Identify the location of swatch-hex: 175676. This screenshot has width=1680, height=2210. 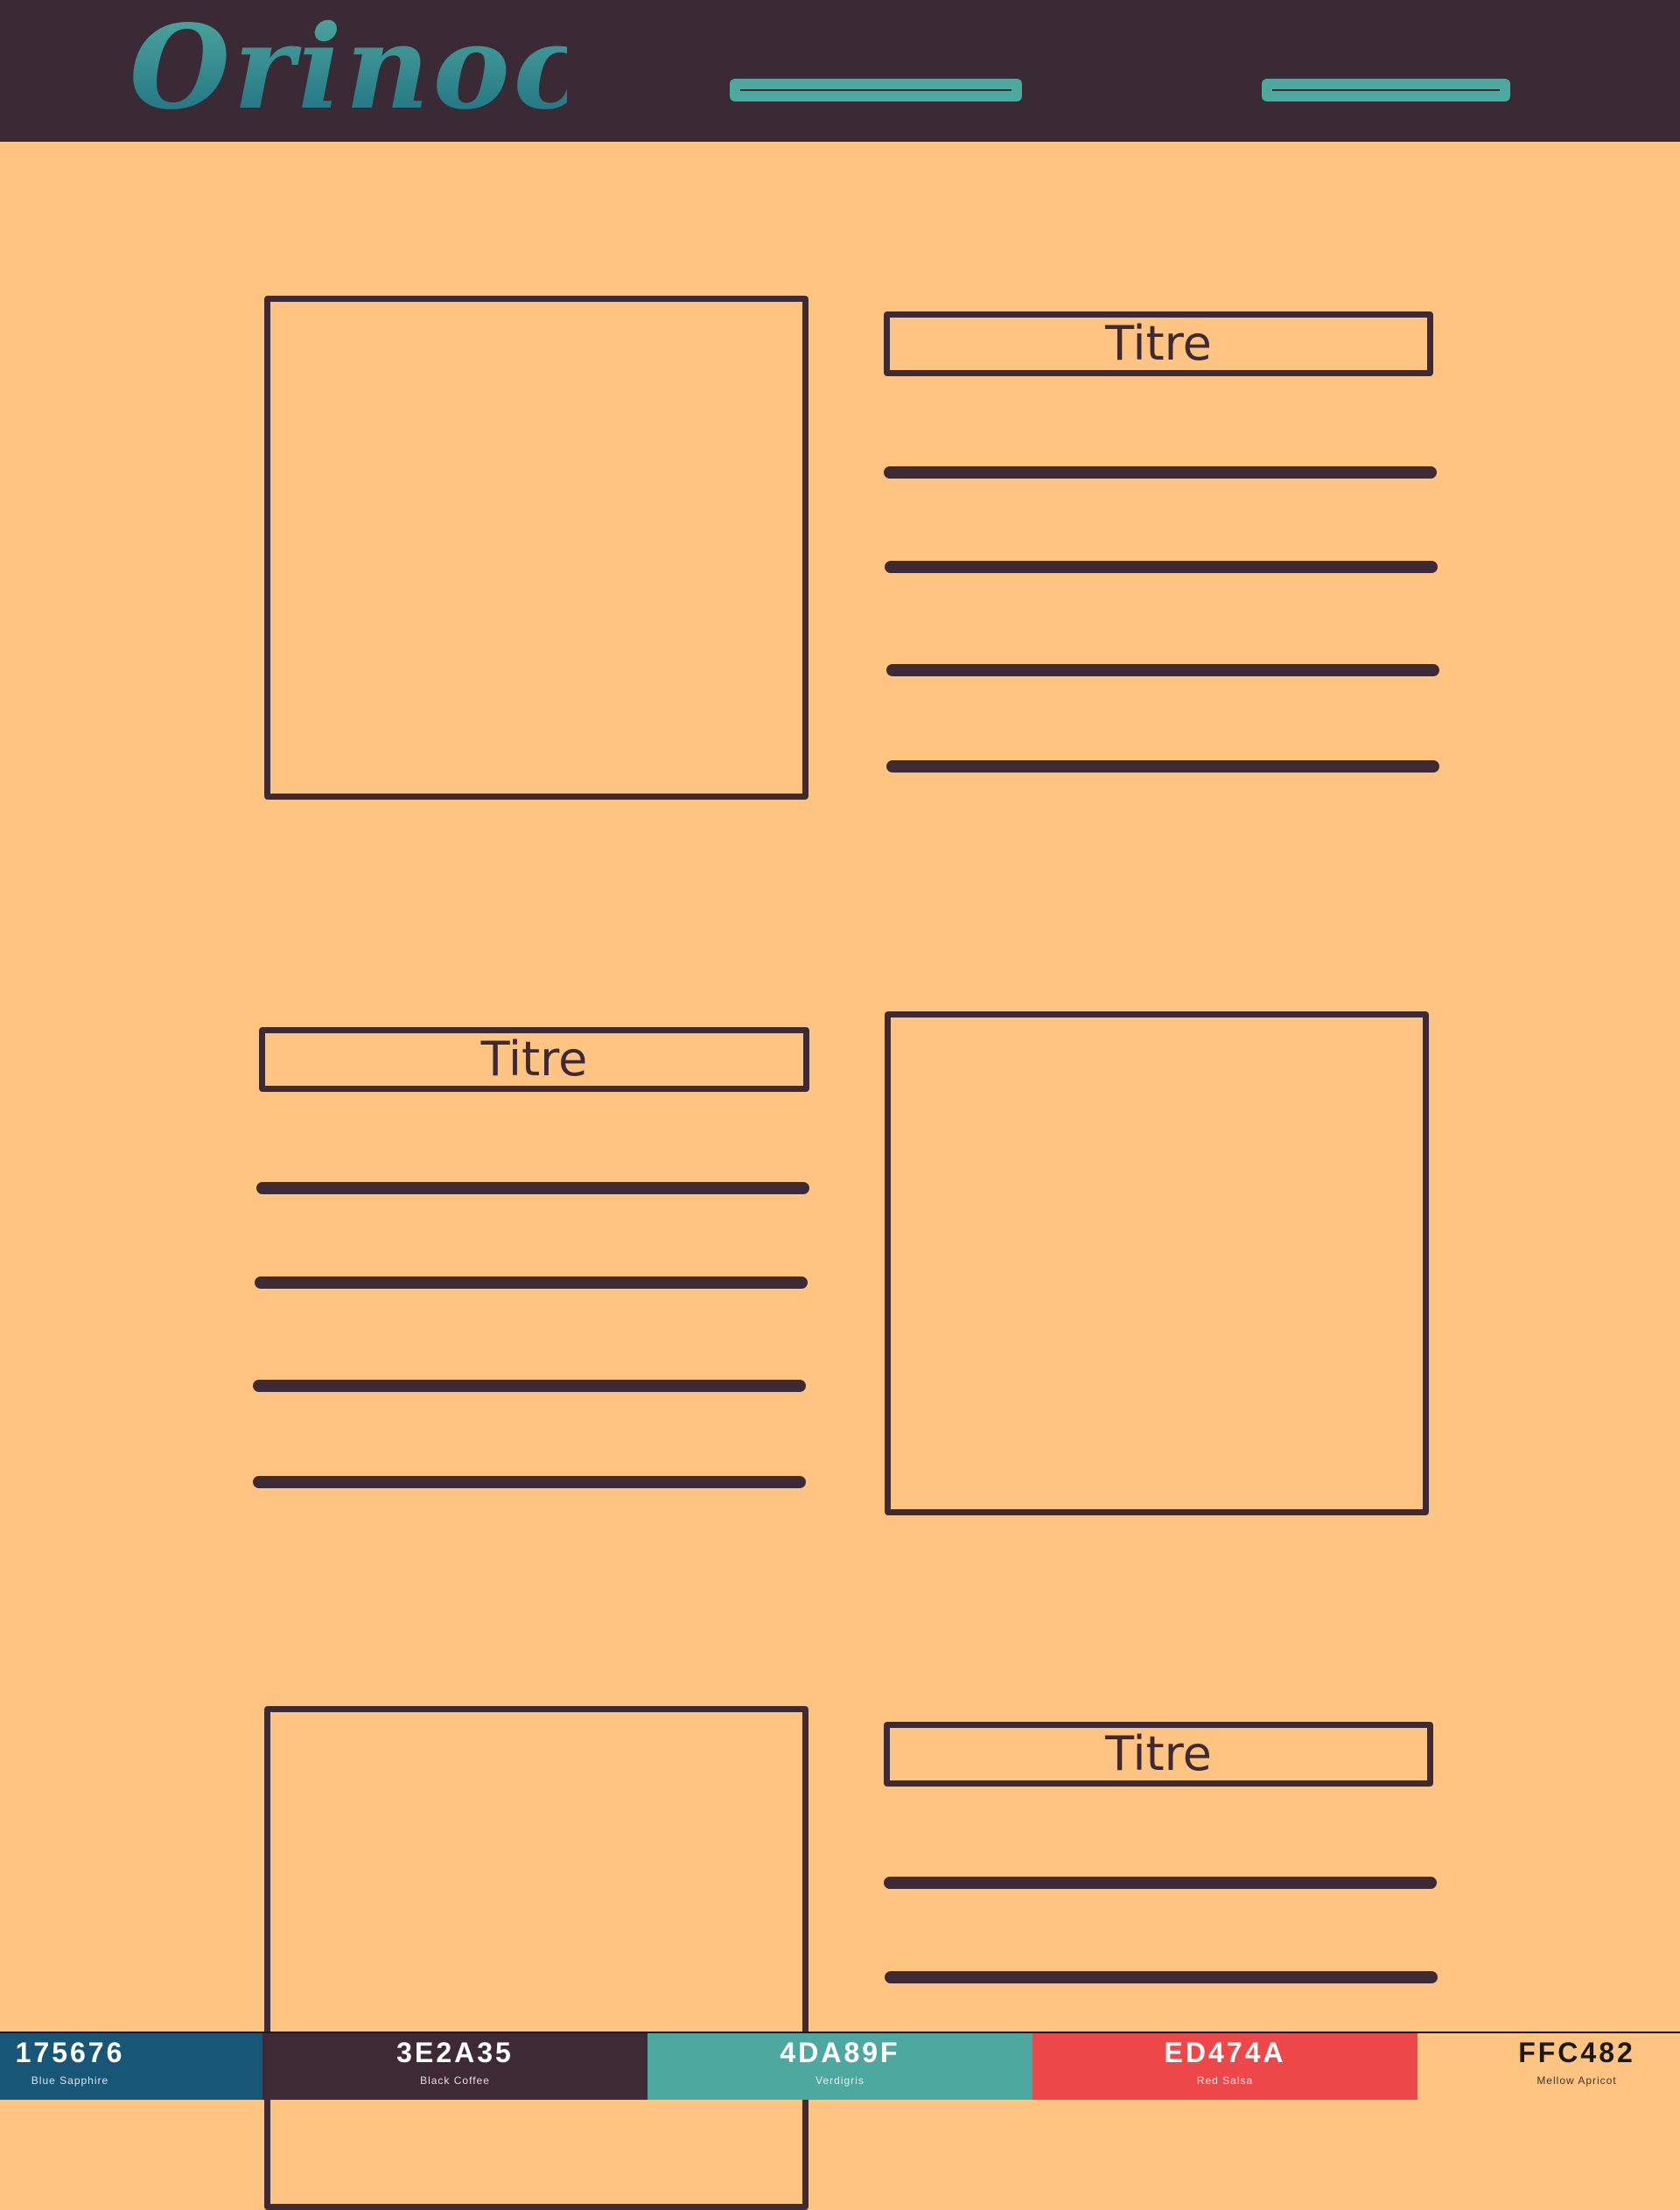
(70, 2052).